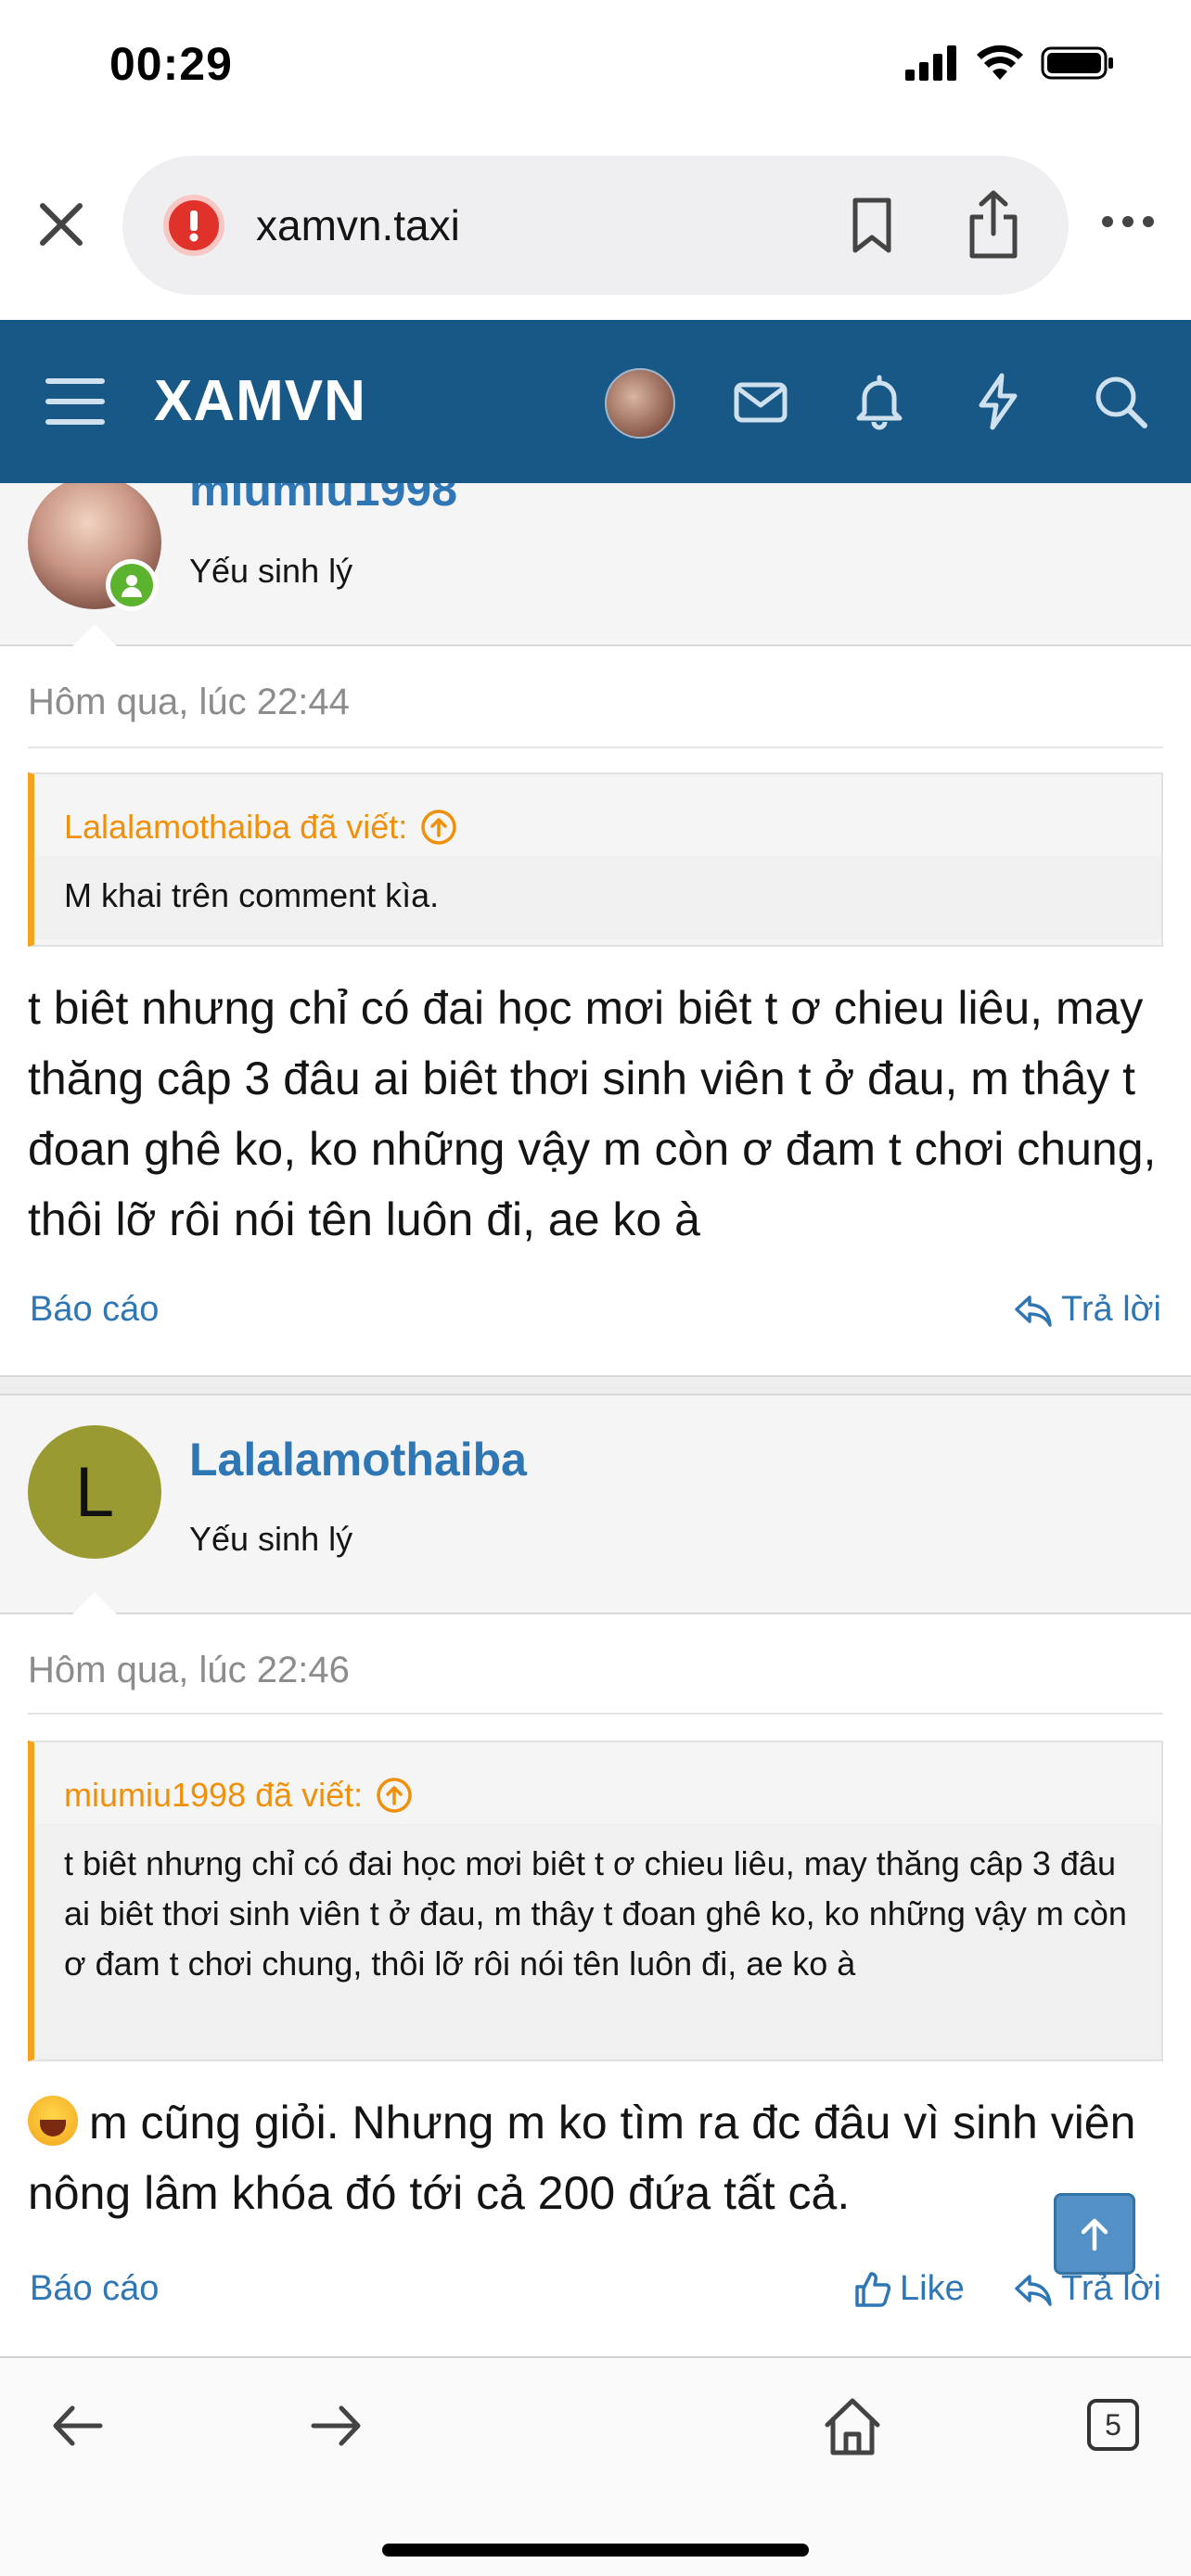 The image size is (1191, 2576). What do you see at coordinates (95, 1492) in the screenshot?
I see `user-avatar: L` at bounding box center [95, 1492].